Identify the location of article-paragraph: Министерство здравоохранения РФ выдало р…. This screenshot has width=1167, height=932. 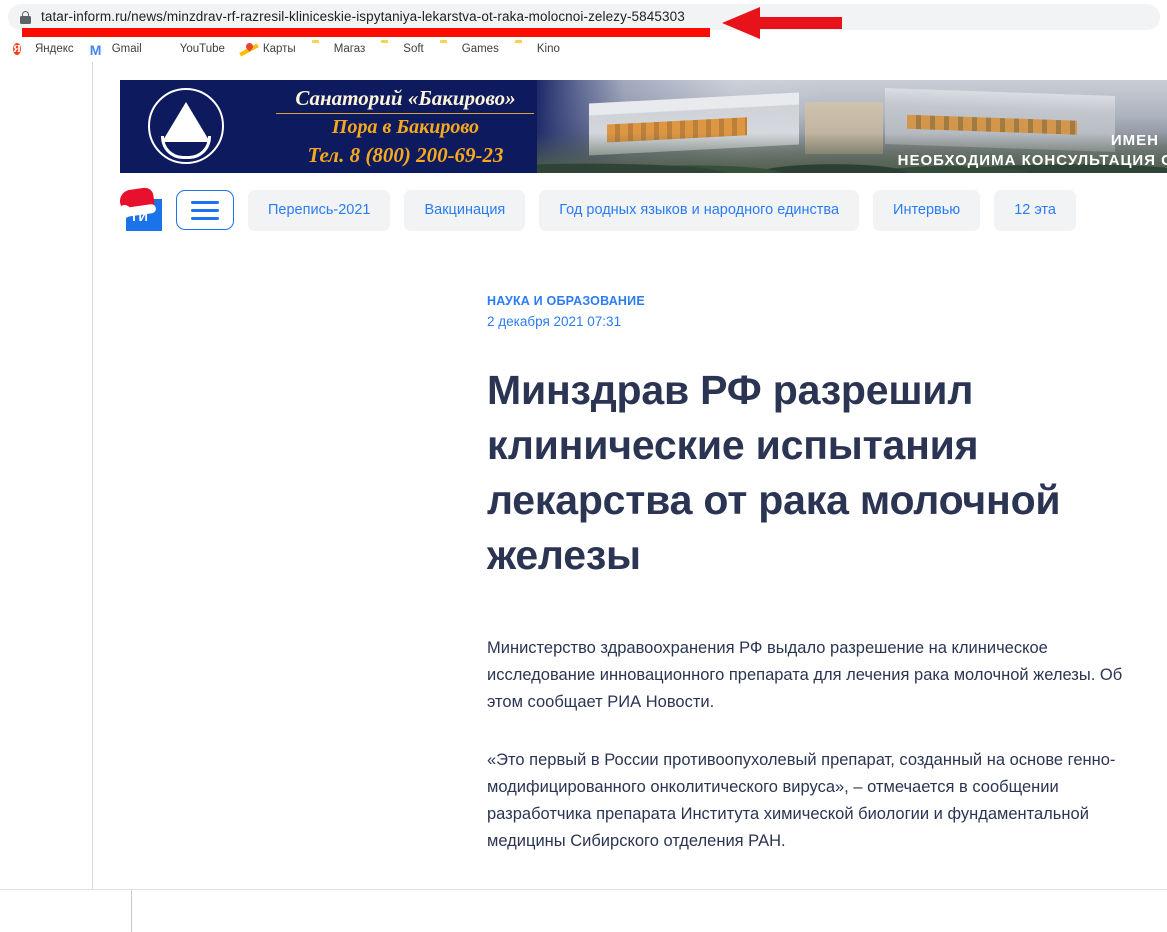
(805, 675).